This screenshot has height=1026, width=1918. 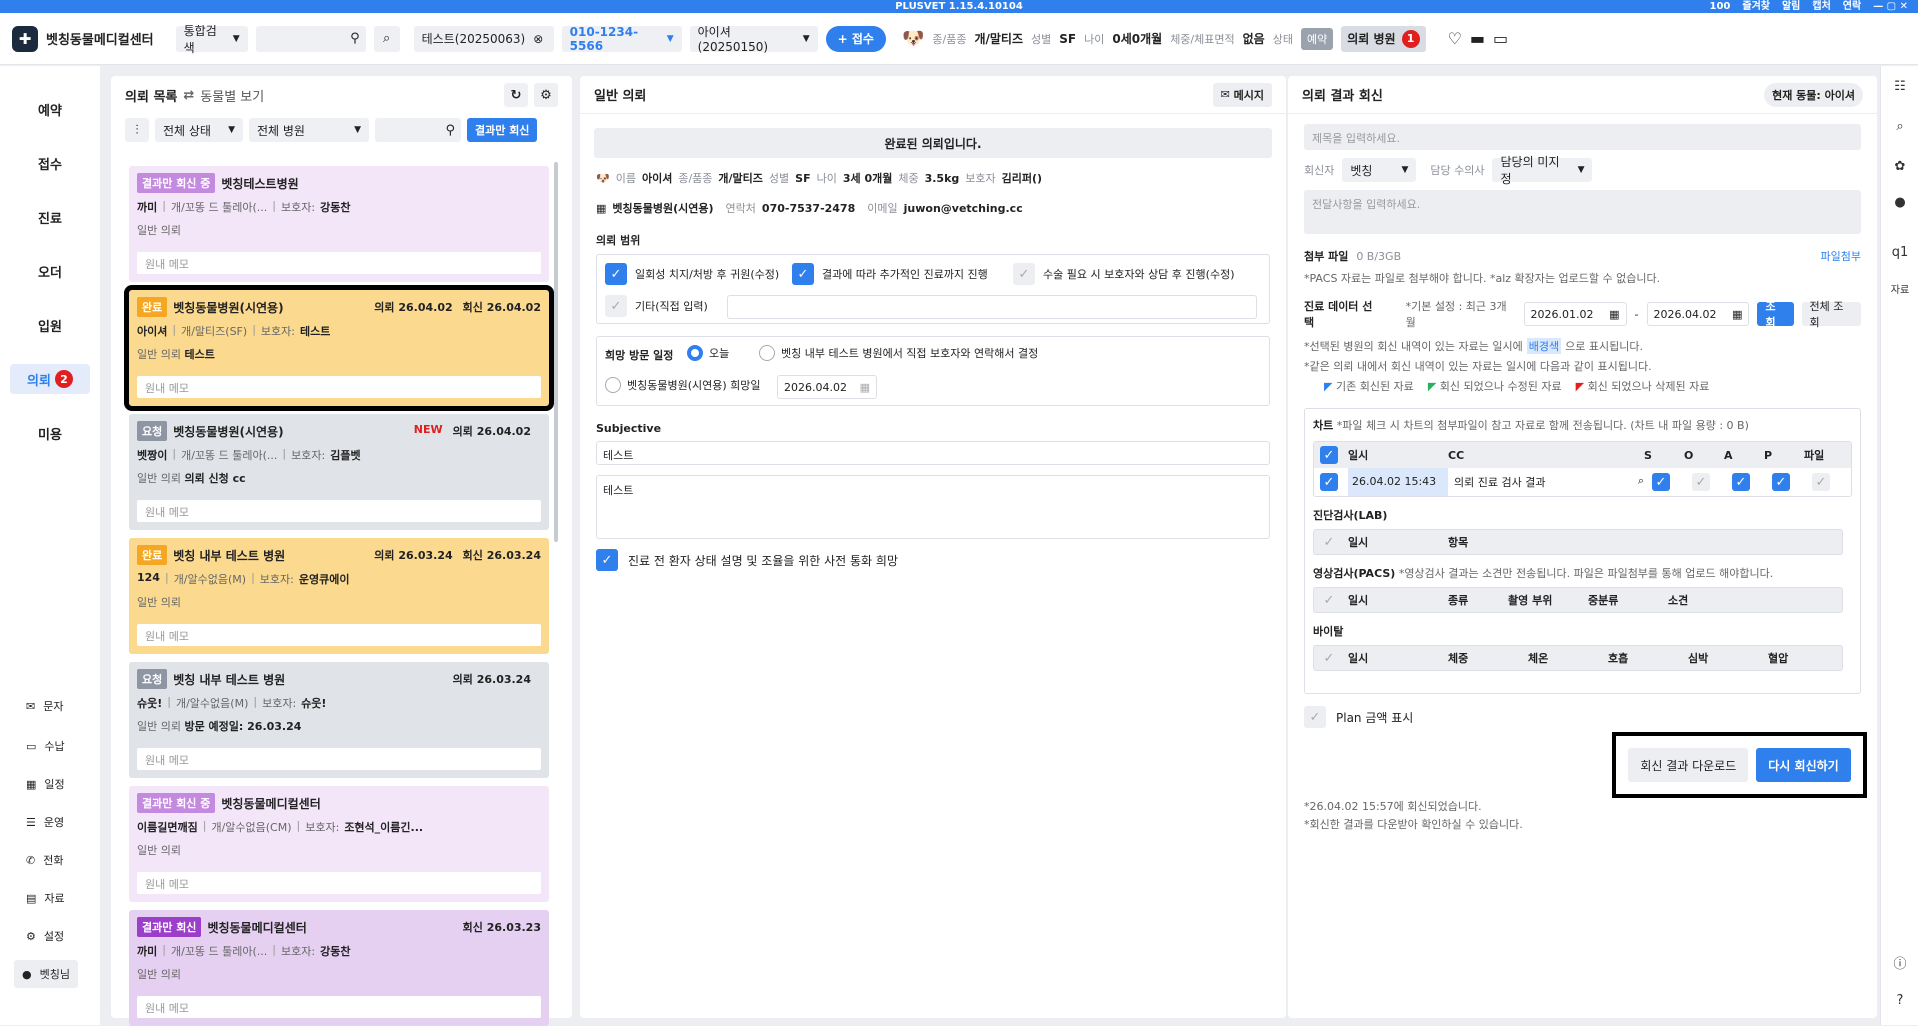 What do you see at coordinates (50, 325) in the screenshot?
I see `nav-item-inpatient: 입원` at bounding box center [50, 325].